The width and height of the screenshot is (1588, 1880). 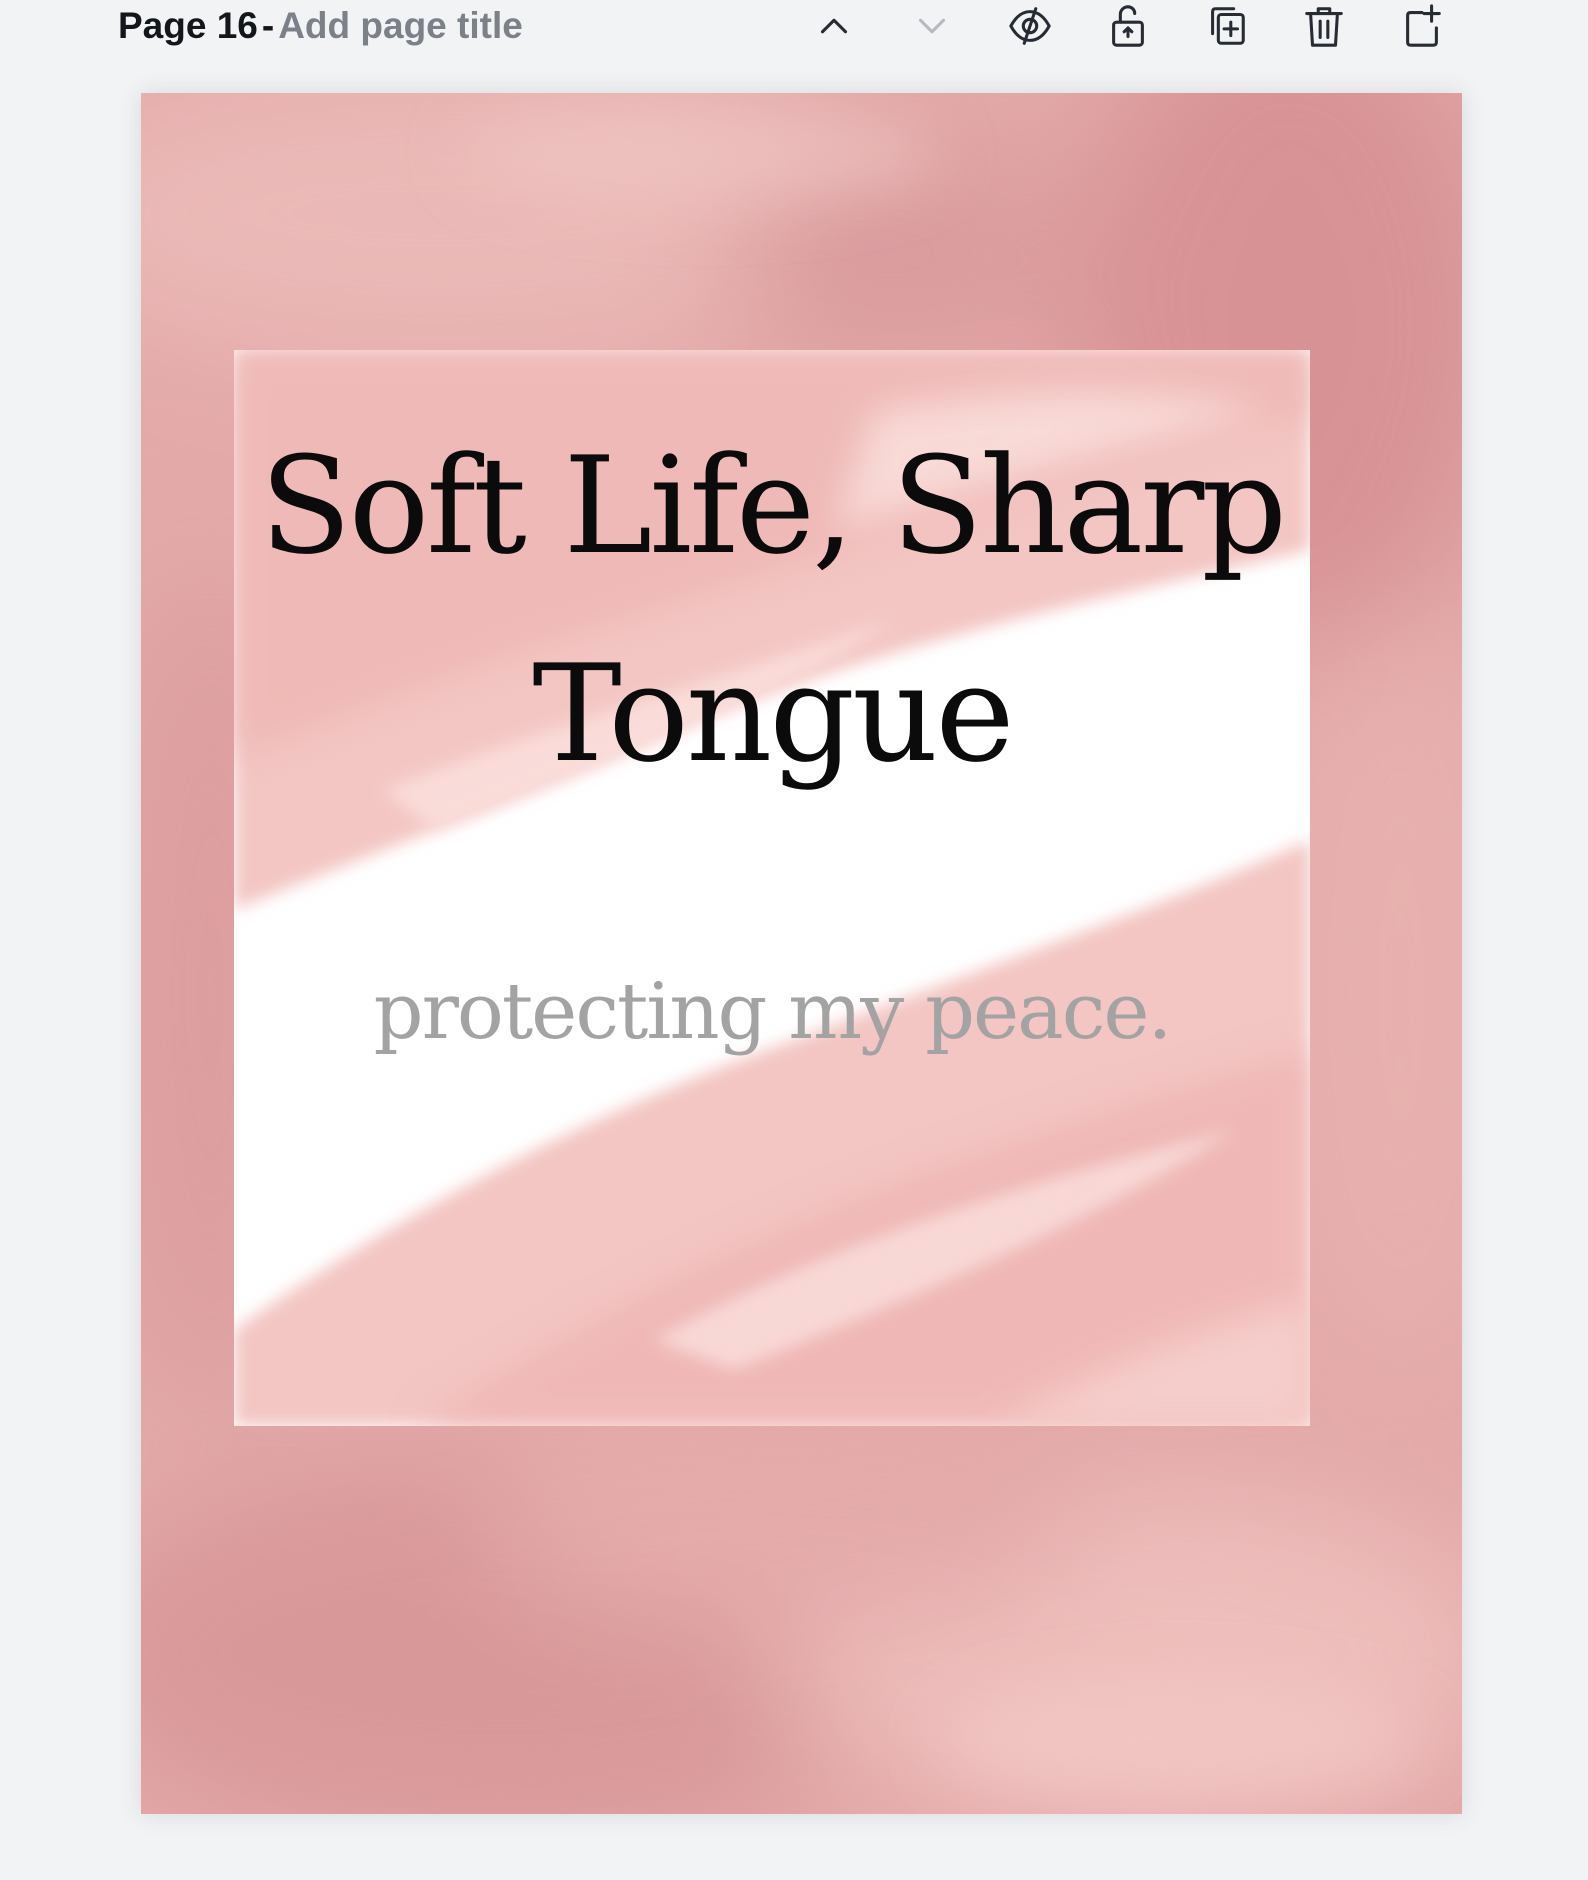 I want to click on move-page-down-button, so click(x=932, y=26).